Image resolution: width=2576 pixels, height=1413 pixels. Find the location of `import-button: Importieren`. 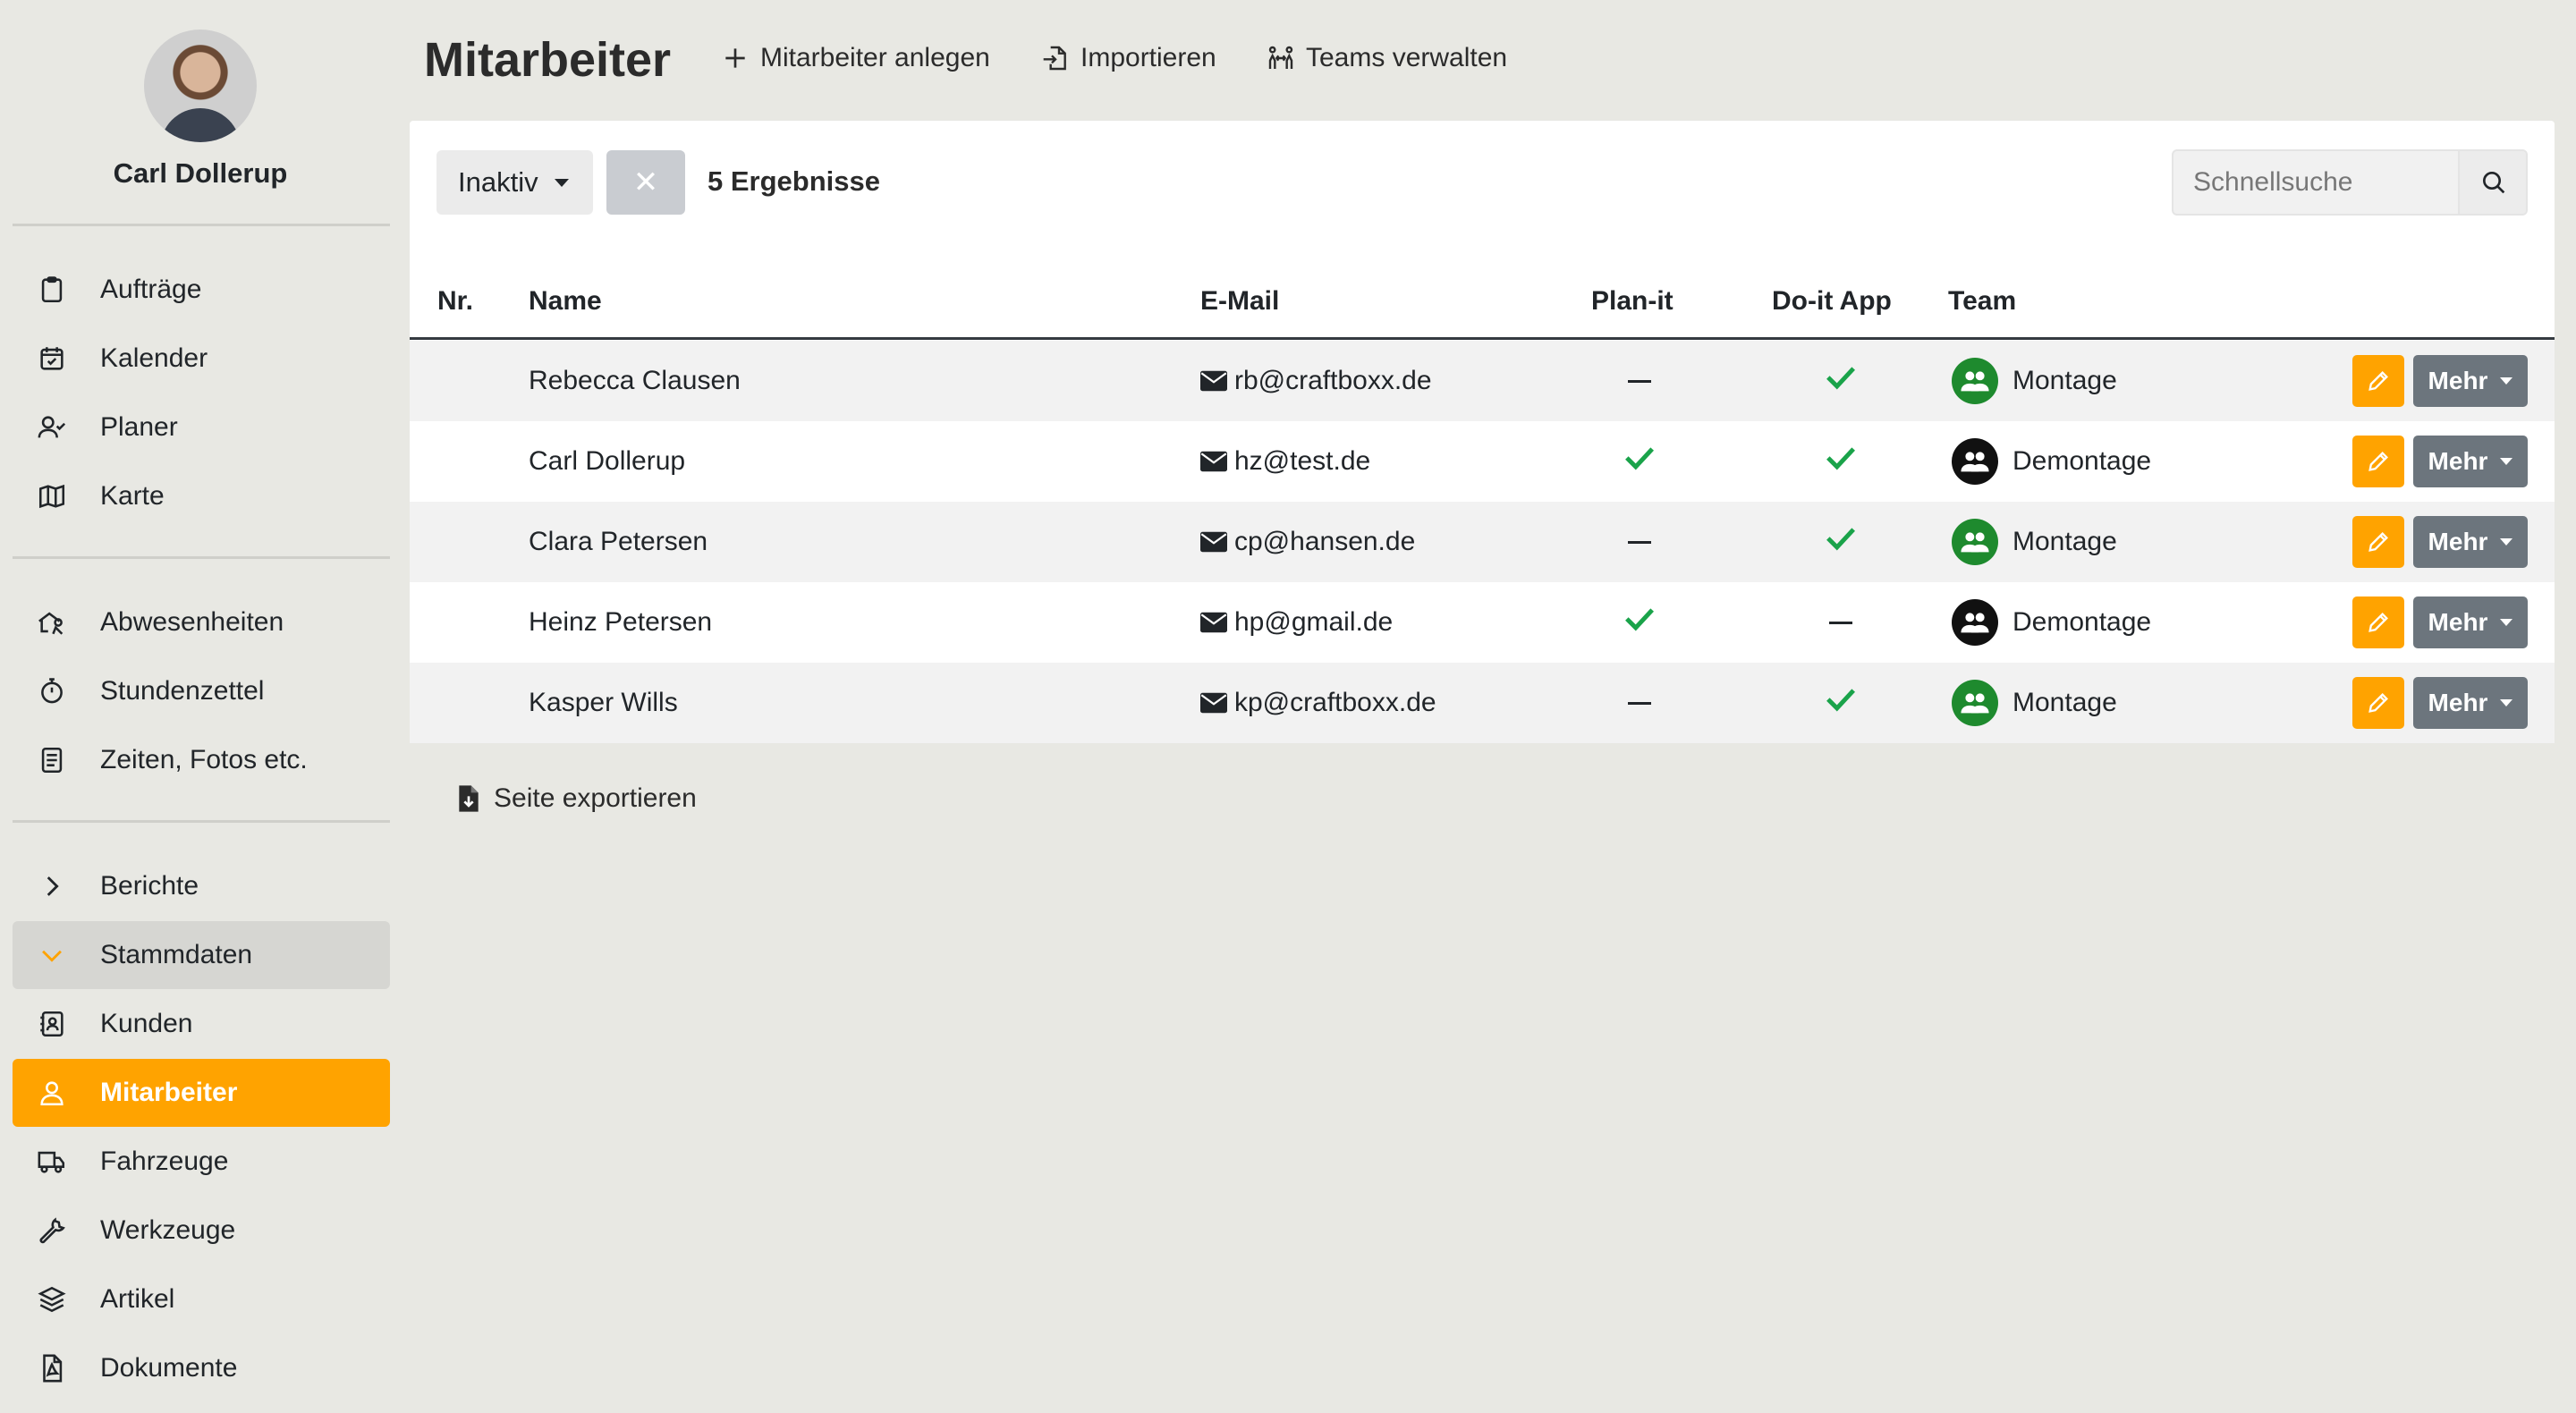

import-button: Importieren is located at coordinates (1128, 58).